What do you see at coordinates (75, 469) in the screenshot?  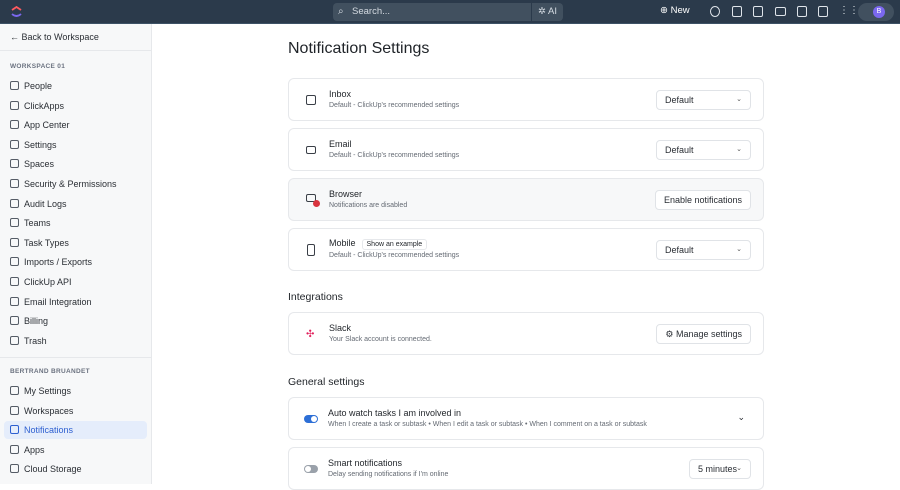 I see `sidebar-item-cloud-storage: Cloud Storage` at bounding box center [75, 469].